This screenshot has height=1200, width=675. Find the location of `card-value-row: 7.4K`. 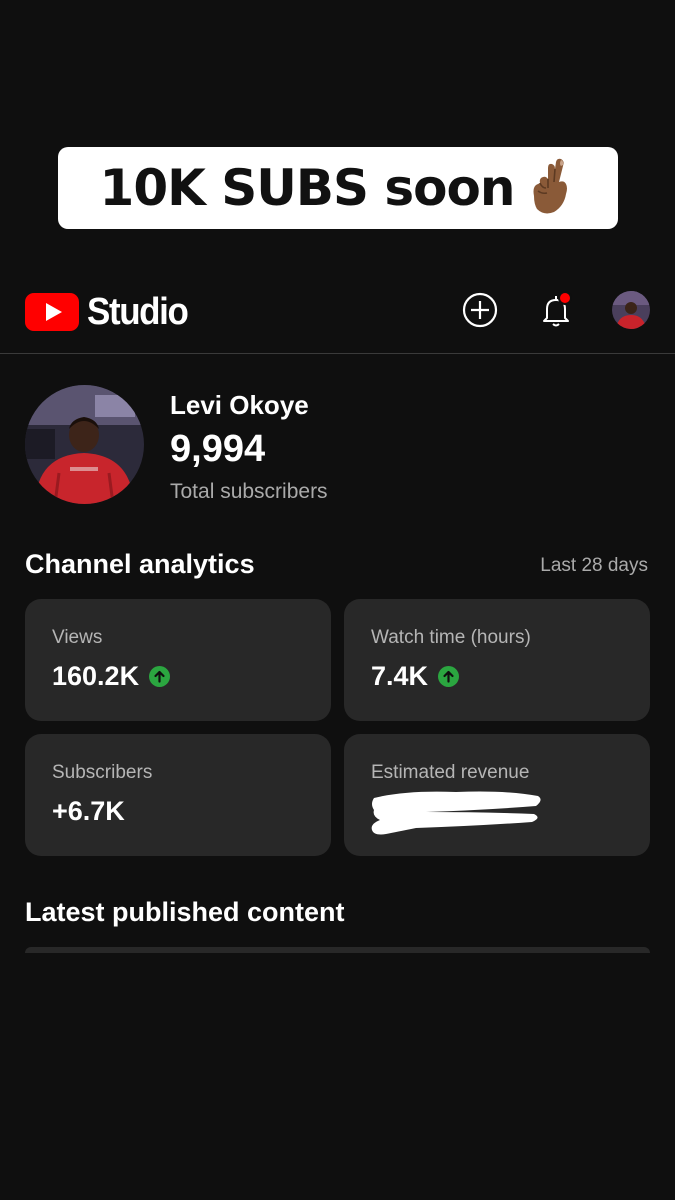

card-value-row: 7.4K is located at coordinates (415, 676).